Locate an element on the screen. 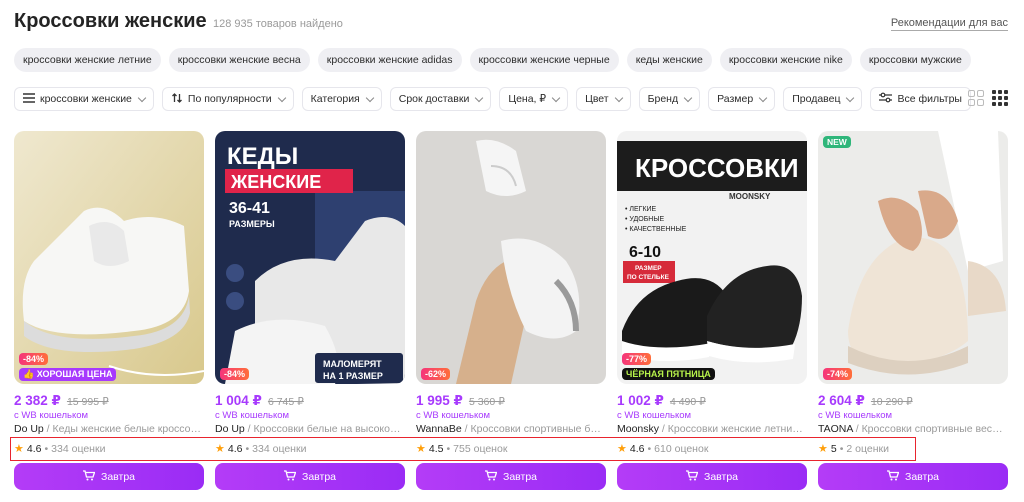 This screenshot has height=502, width=1024. filter-label: Срок доставки is located at coordinates (434, 99).